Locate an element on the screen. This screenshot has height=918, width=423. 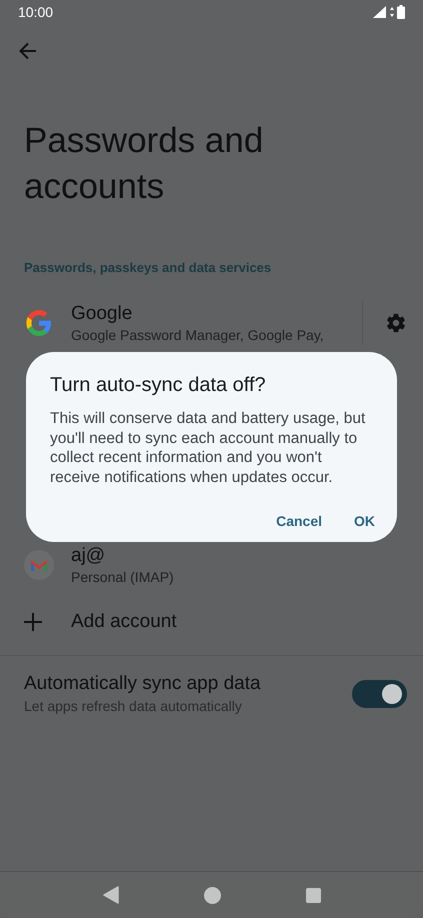
section-header: Passwords, passkeys and data services is located at coordinates (148, 267).